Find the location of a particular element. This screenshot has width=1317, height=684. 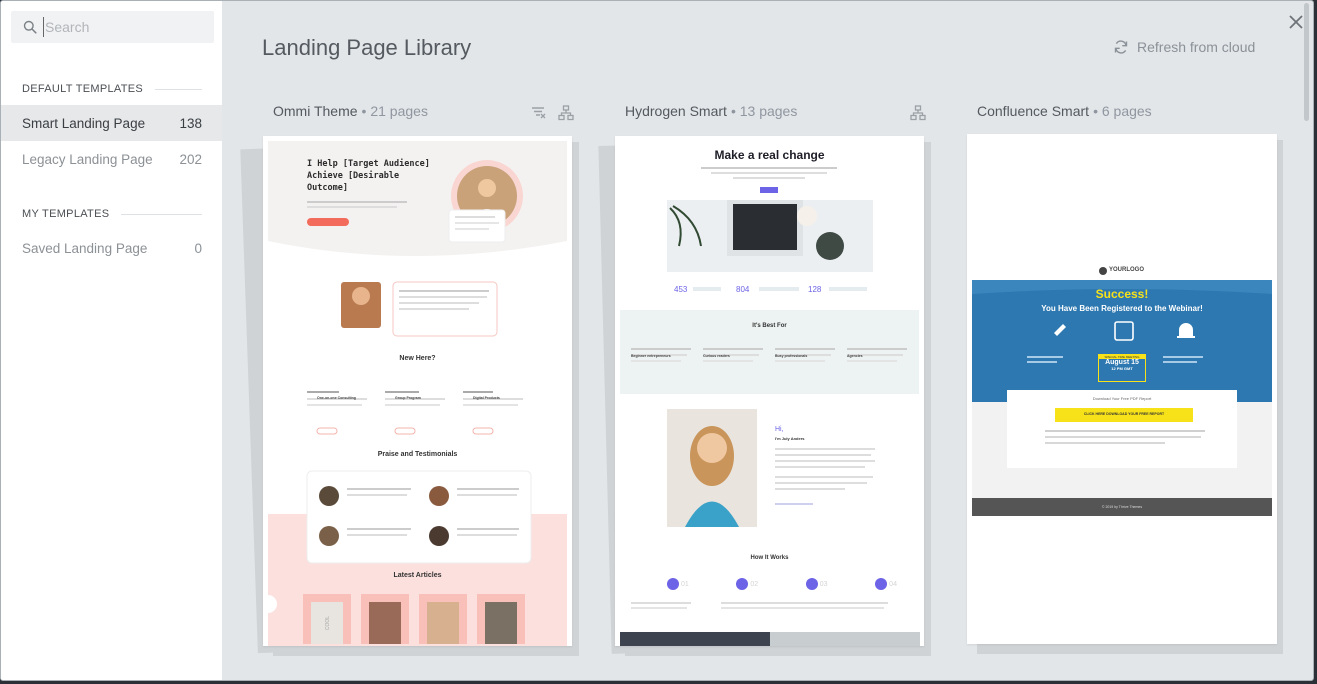

refresh-from-cloud-button: Refresh from cloud is located at coordinates (1184, 47).